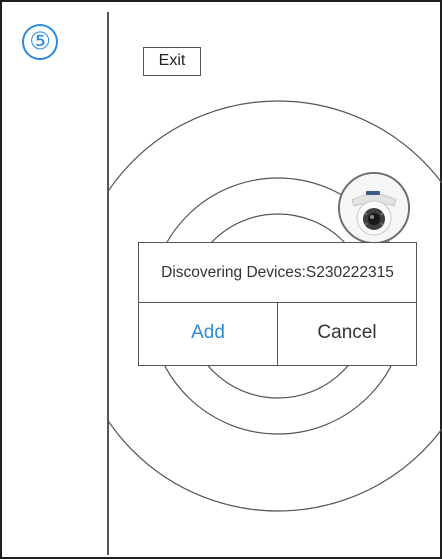 This screenshot has width=442, height=559. Describe the element at coordinates (40, 42) in the screenshot. I see `step-number-badge: ⑤` at that location.